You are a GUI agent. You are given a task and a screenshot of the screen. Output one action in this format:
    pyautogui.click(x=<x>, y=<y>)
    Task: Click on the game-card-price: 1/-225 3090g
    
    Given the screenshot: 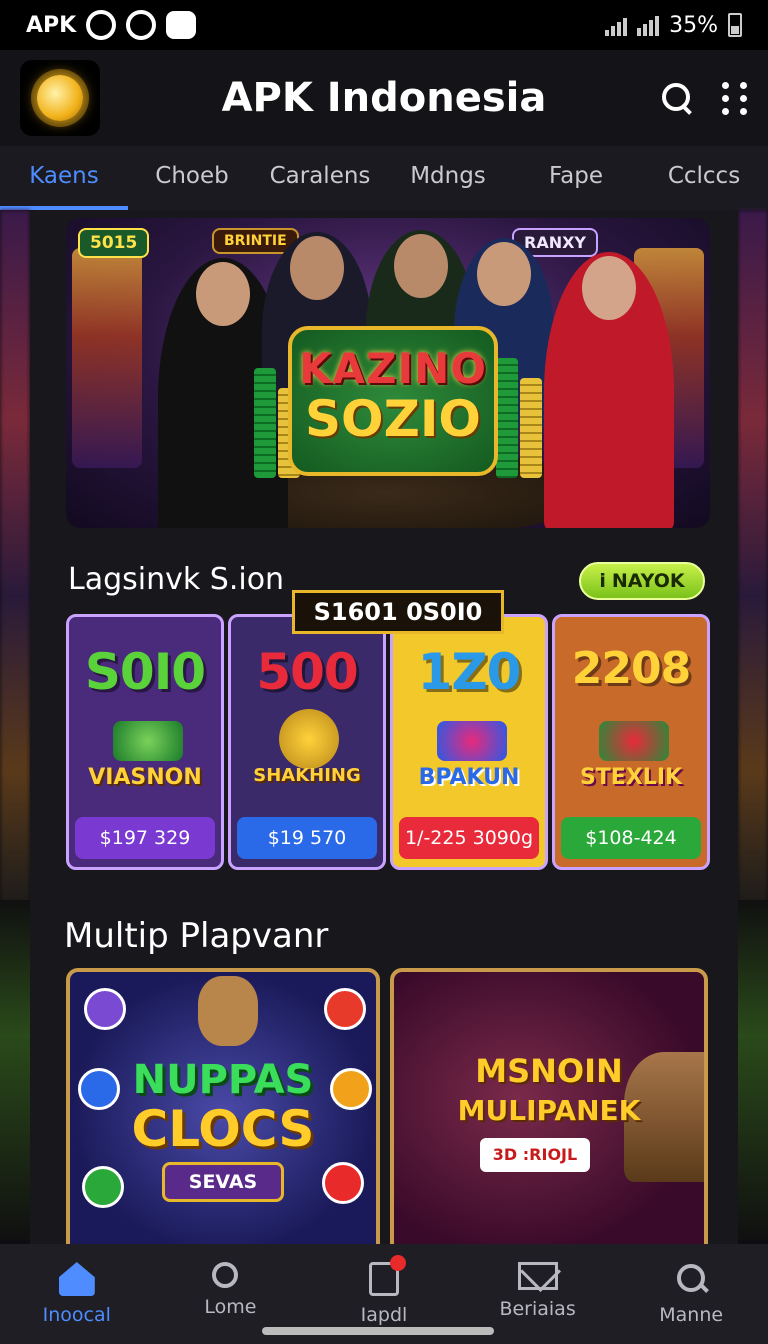 What is the action you would take?
    pyautogui.click(x=469, y=838)
    